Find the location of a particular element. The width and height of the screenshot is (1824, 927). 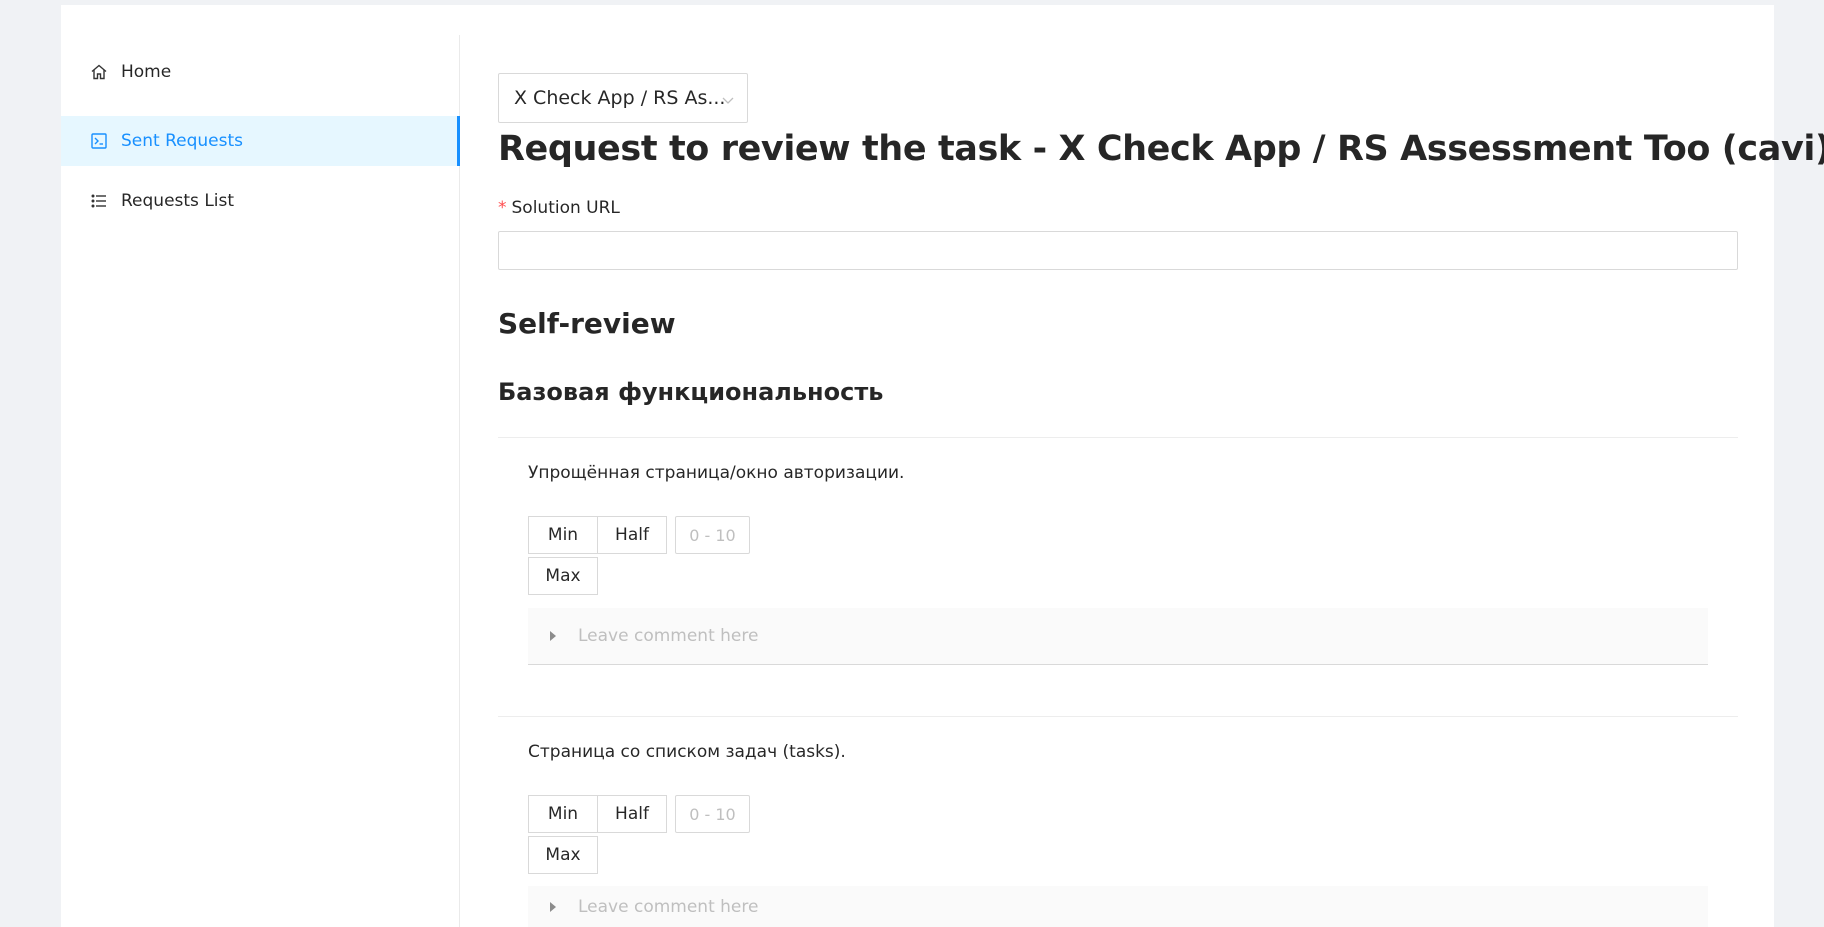

sidebar-item-sent-requests: Sent Requests is located at coordinates (260, 141).